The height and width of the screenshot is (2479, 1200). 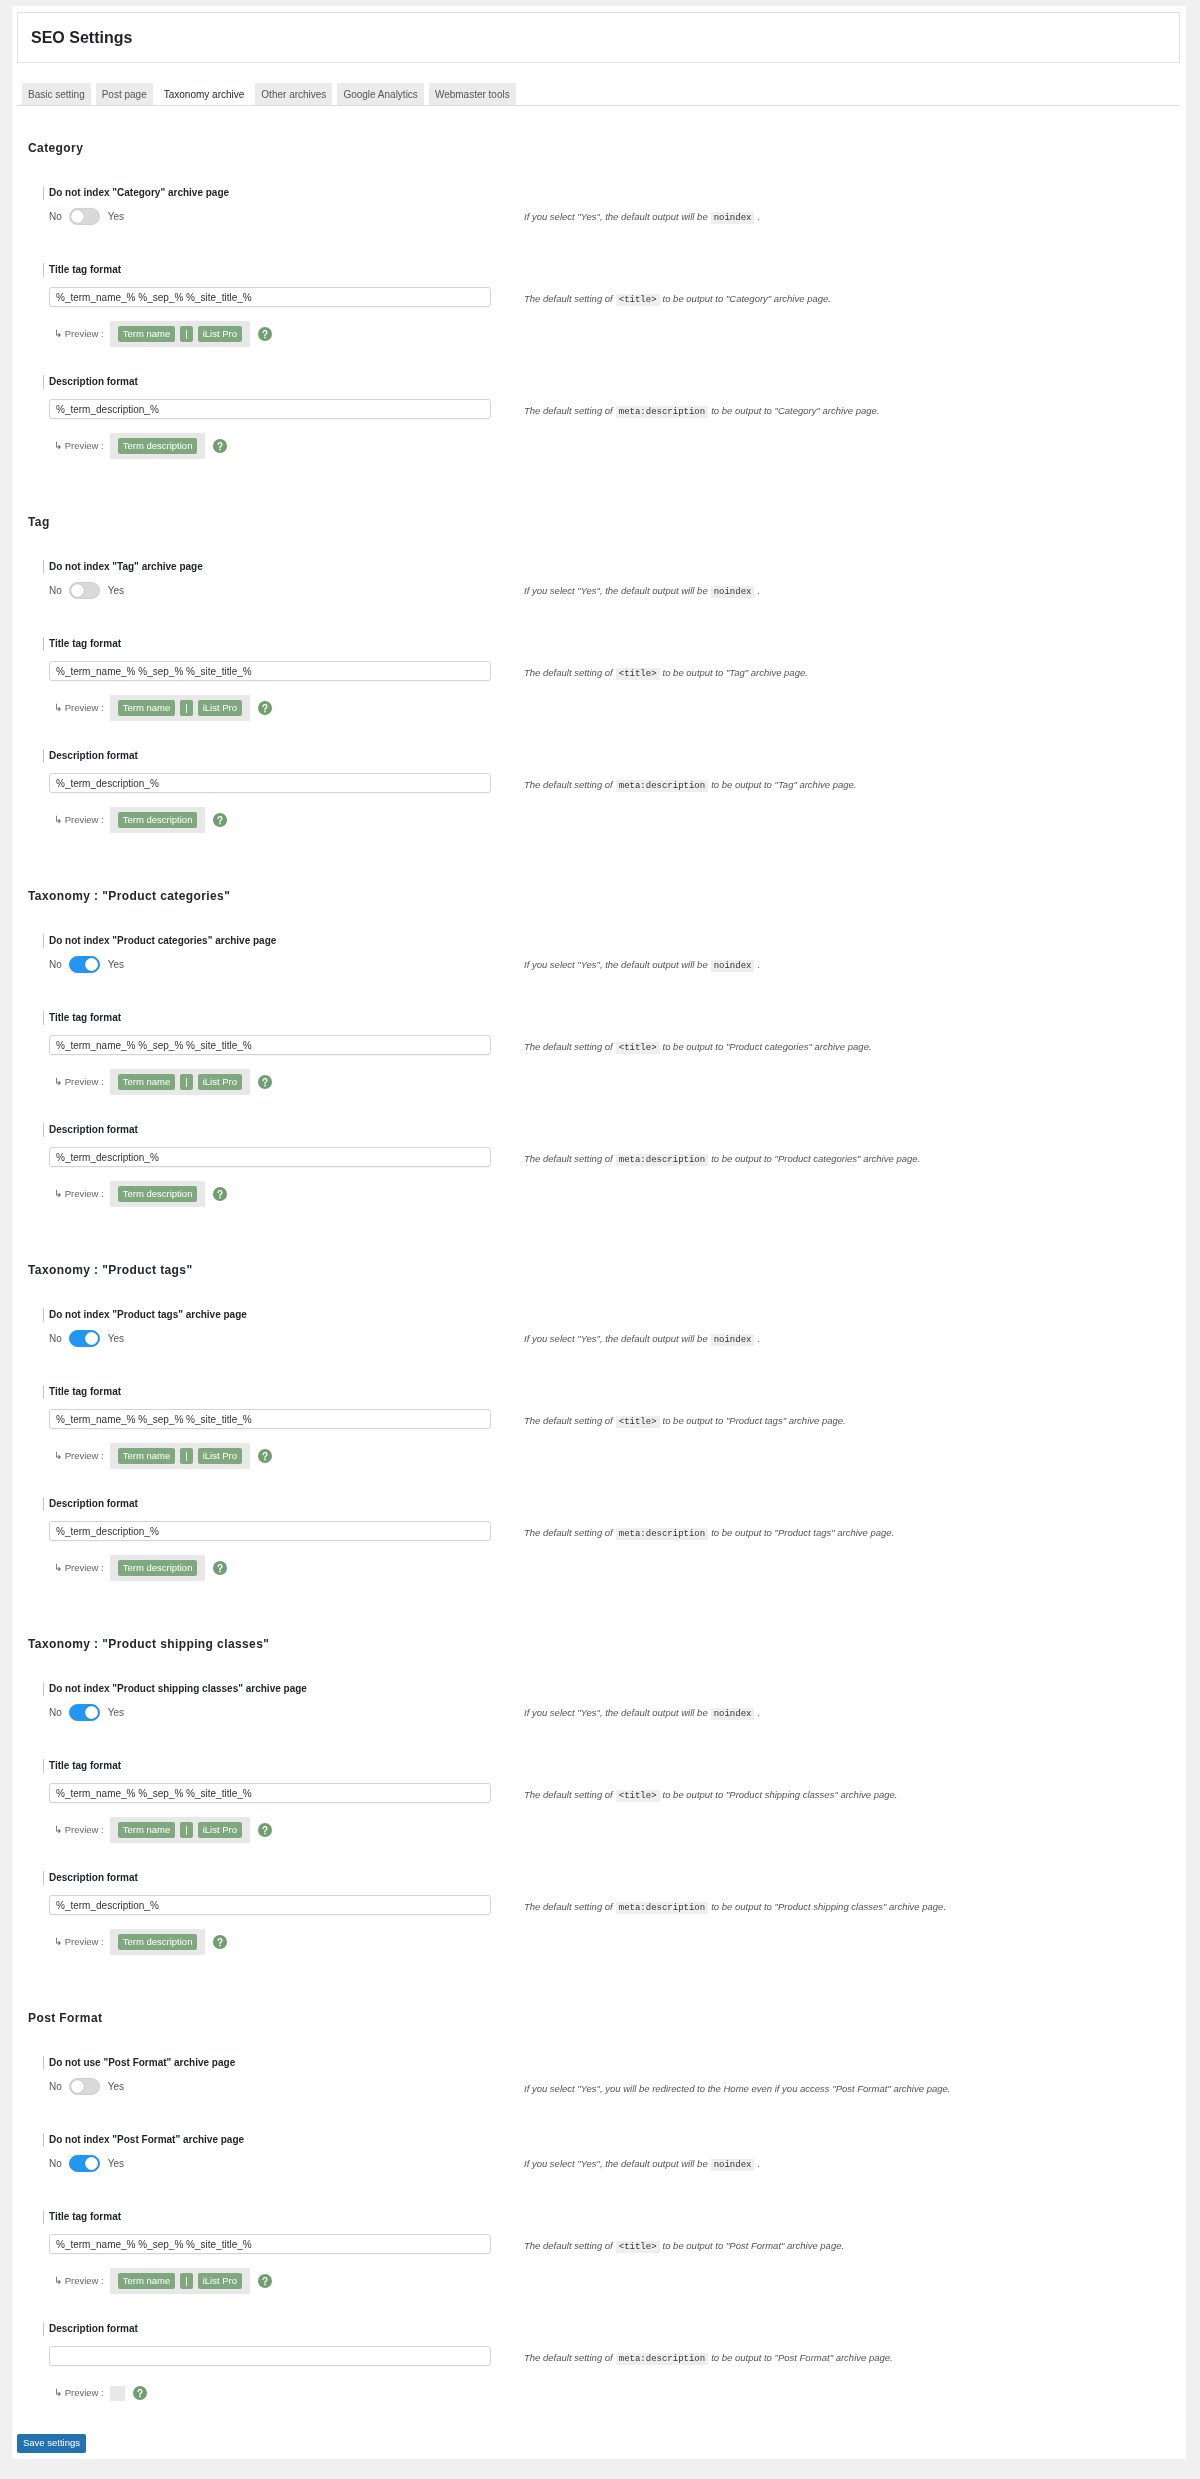 I want to click on tab: Post page, so click(x=124, y=94).